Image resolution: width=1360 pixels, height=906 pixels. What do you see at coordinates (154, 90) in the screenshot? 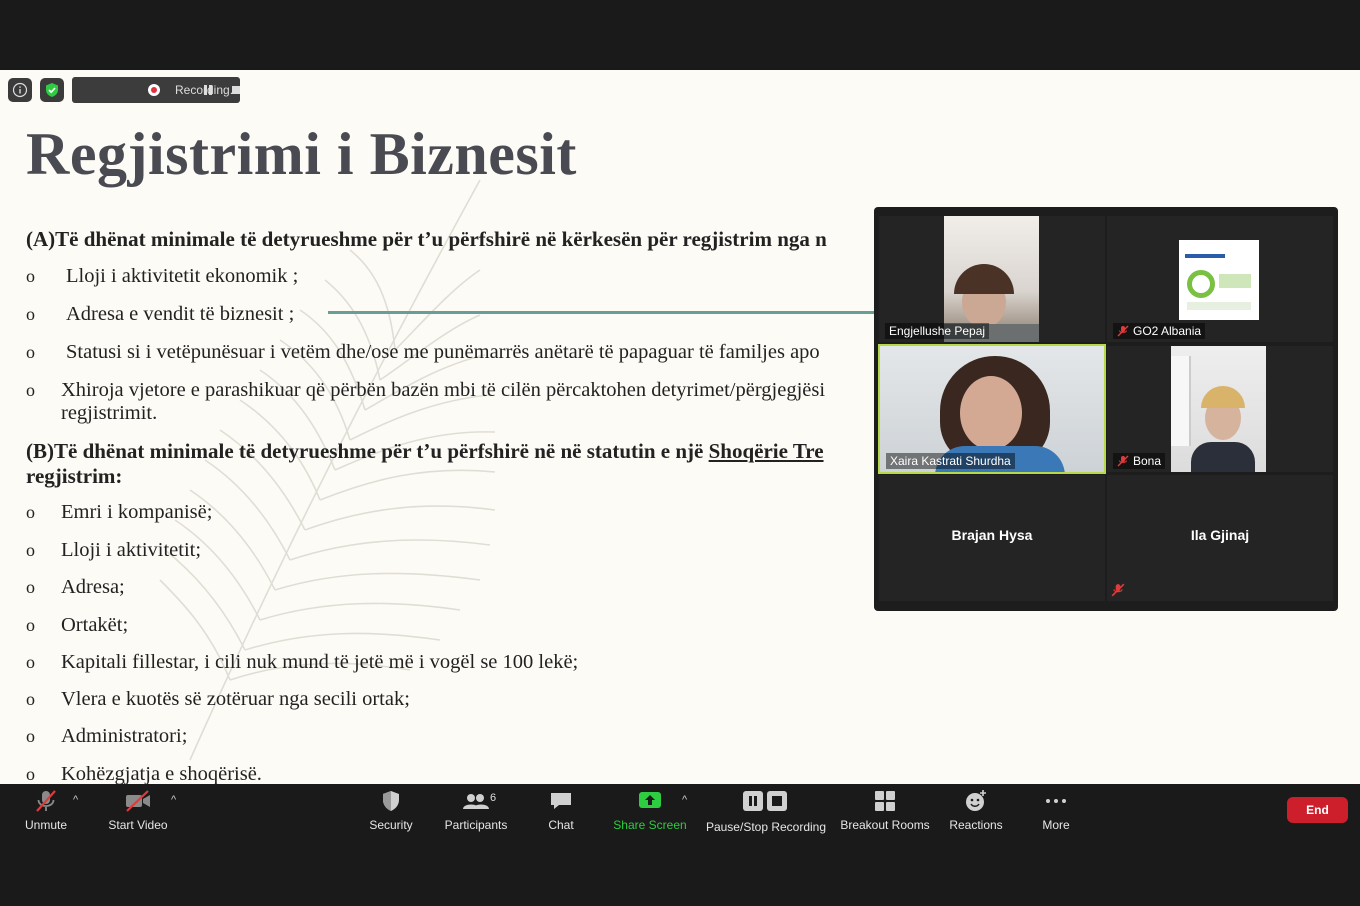
I see `record-dot-icon` at bounding box center [154, 90].